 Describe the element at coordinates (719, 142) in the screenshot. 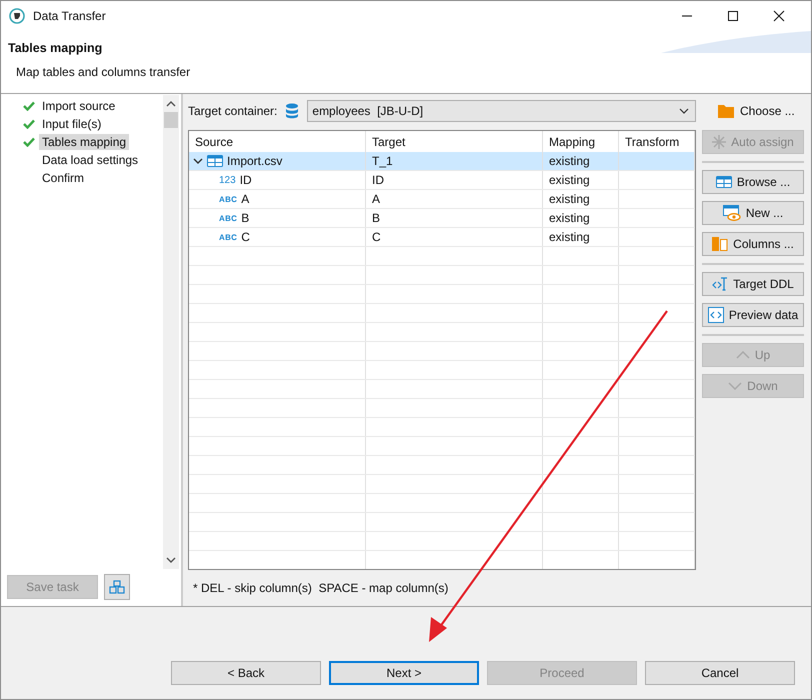

I see `asterisk-icon` at that location.